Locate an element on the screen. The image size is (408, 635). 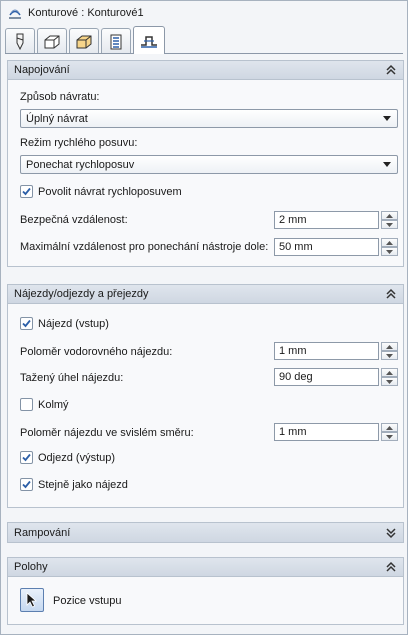
lead-in-label: Nájezd (vstup) is located at coordinates (73, 323).